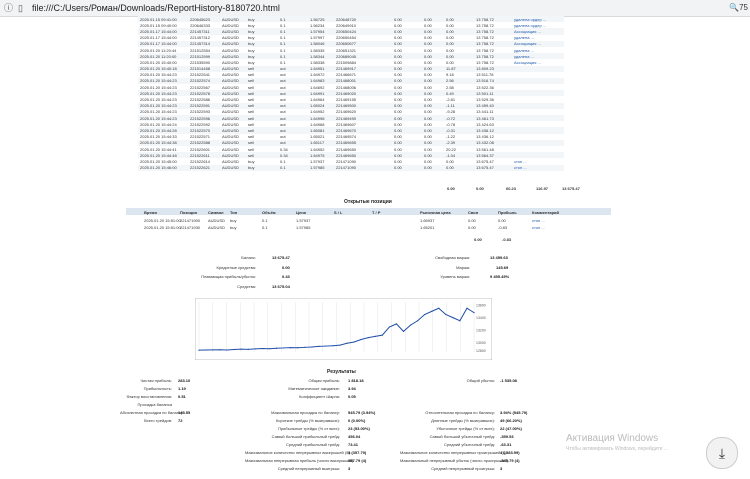 This screenshot has width=750, height=479. Describe the element at coordinates (501, 468) in the screenshot. I see `result-value: 3` at that location.